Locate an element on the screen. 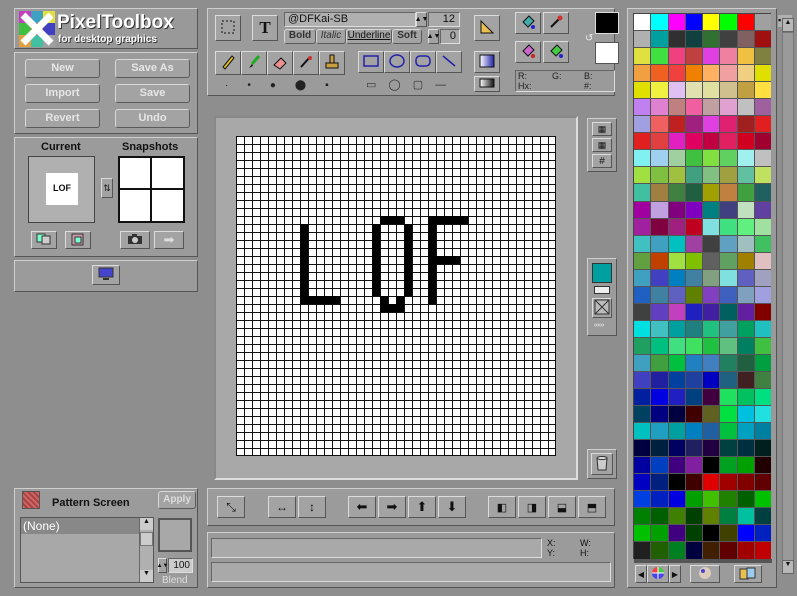  background-color-swatch is located at coordinates (607, 53).